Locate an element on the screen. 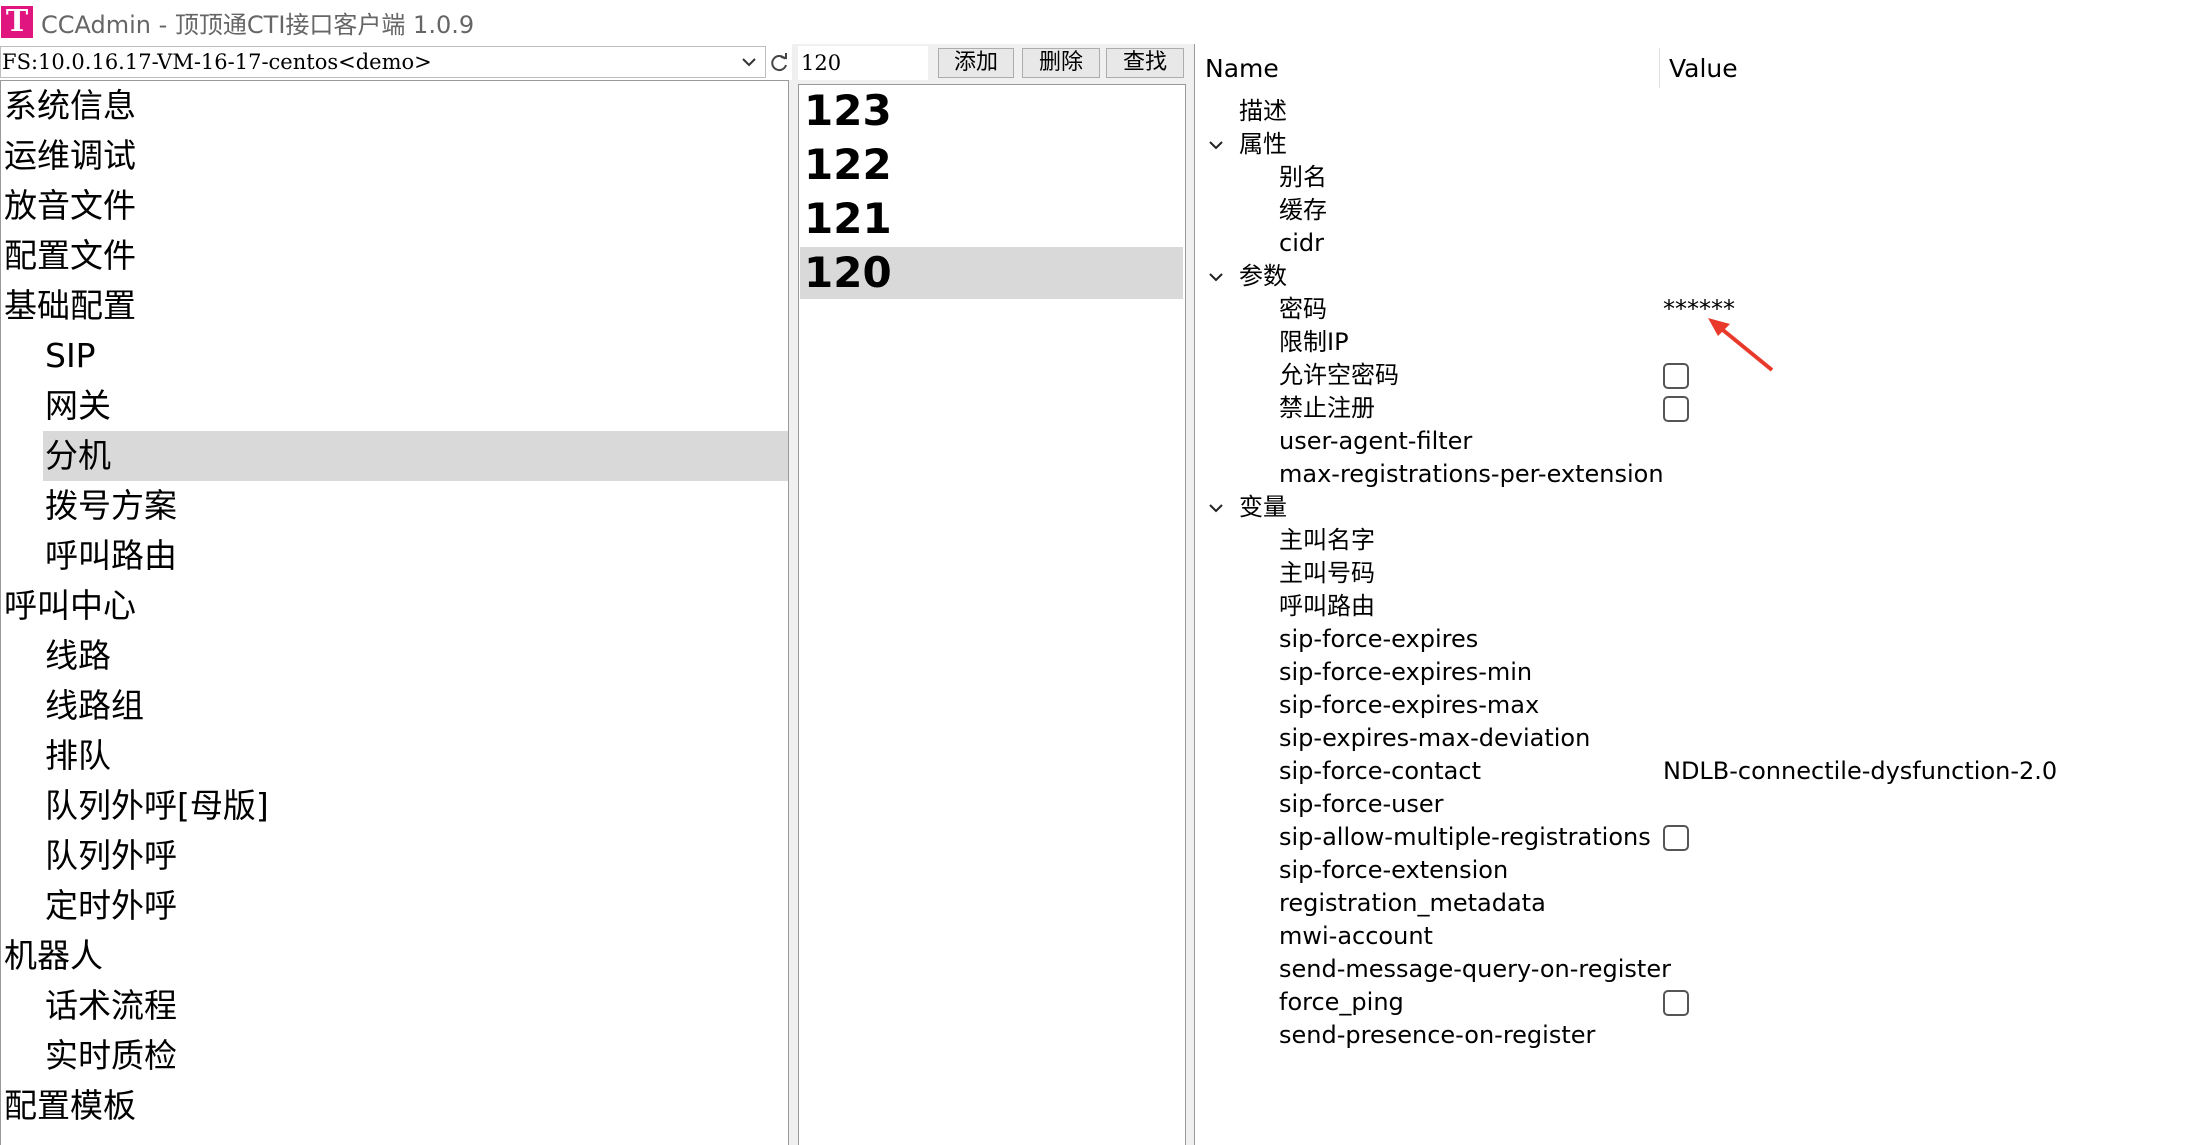 This screenshot has height=1145, width=2188. property-name: 主叫名字 is located at coordinates (1327, 540).